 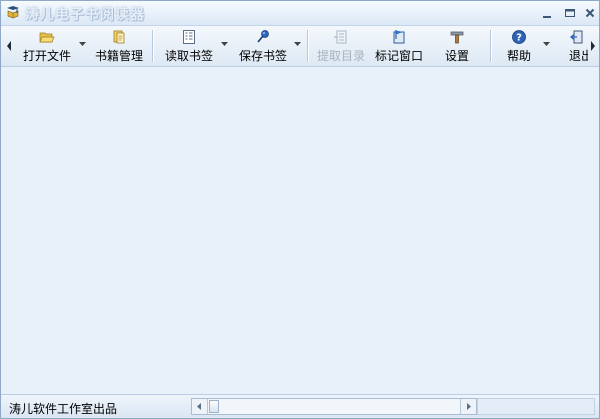 I want to click on help-dropdown-icon, so click(x=546, y=44).